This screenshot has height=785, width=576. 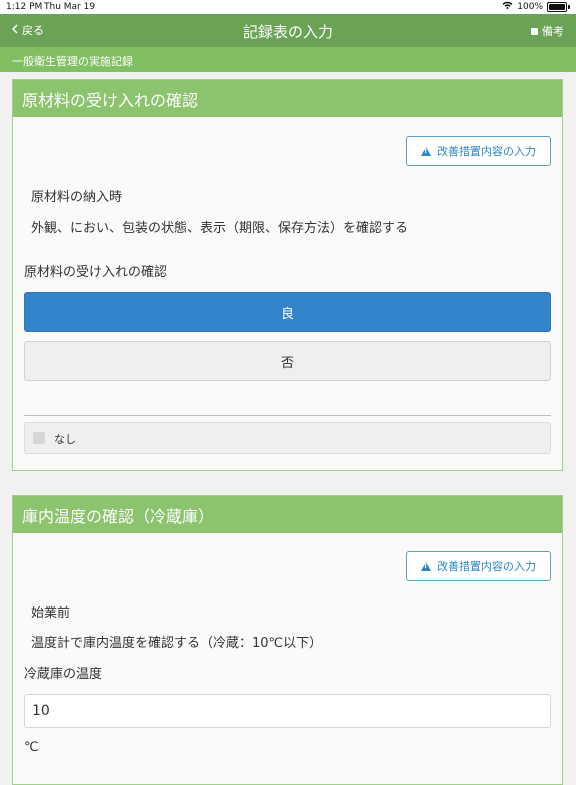 I want to click on option-good: 良, so click(x=287, y=312).